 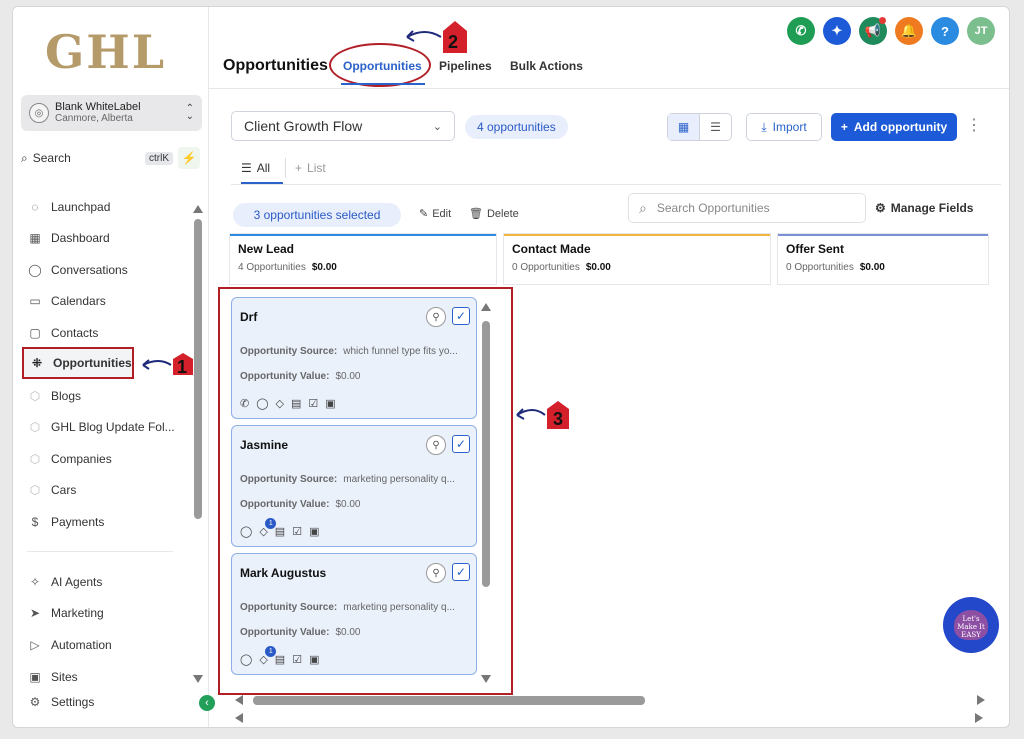 I want to click on sidebar-scrollbar, so click(x=198, y=444).